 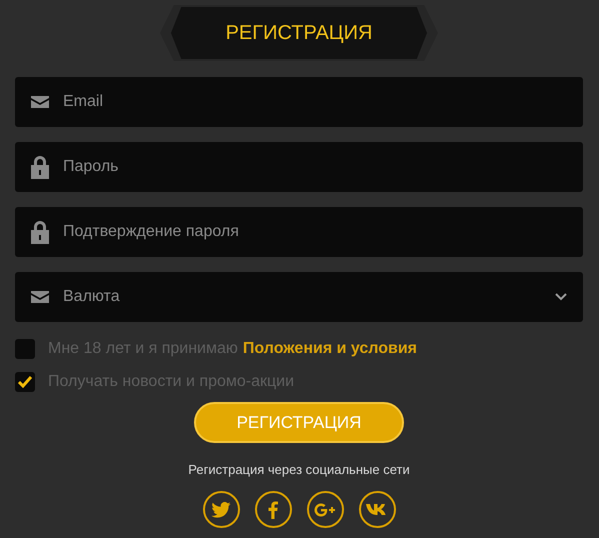 What do you see at coordinates (299, 297) in the screenshot?
I see `currency-select: Валюта` at bounding box center [299, 297].